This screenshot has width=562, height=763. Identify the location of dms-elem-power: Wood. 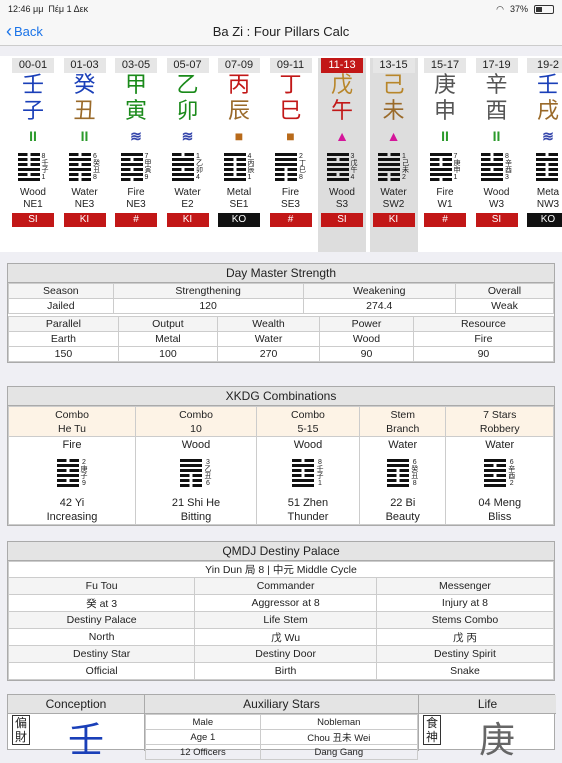
(366, 339).